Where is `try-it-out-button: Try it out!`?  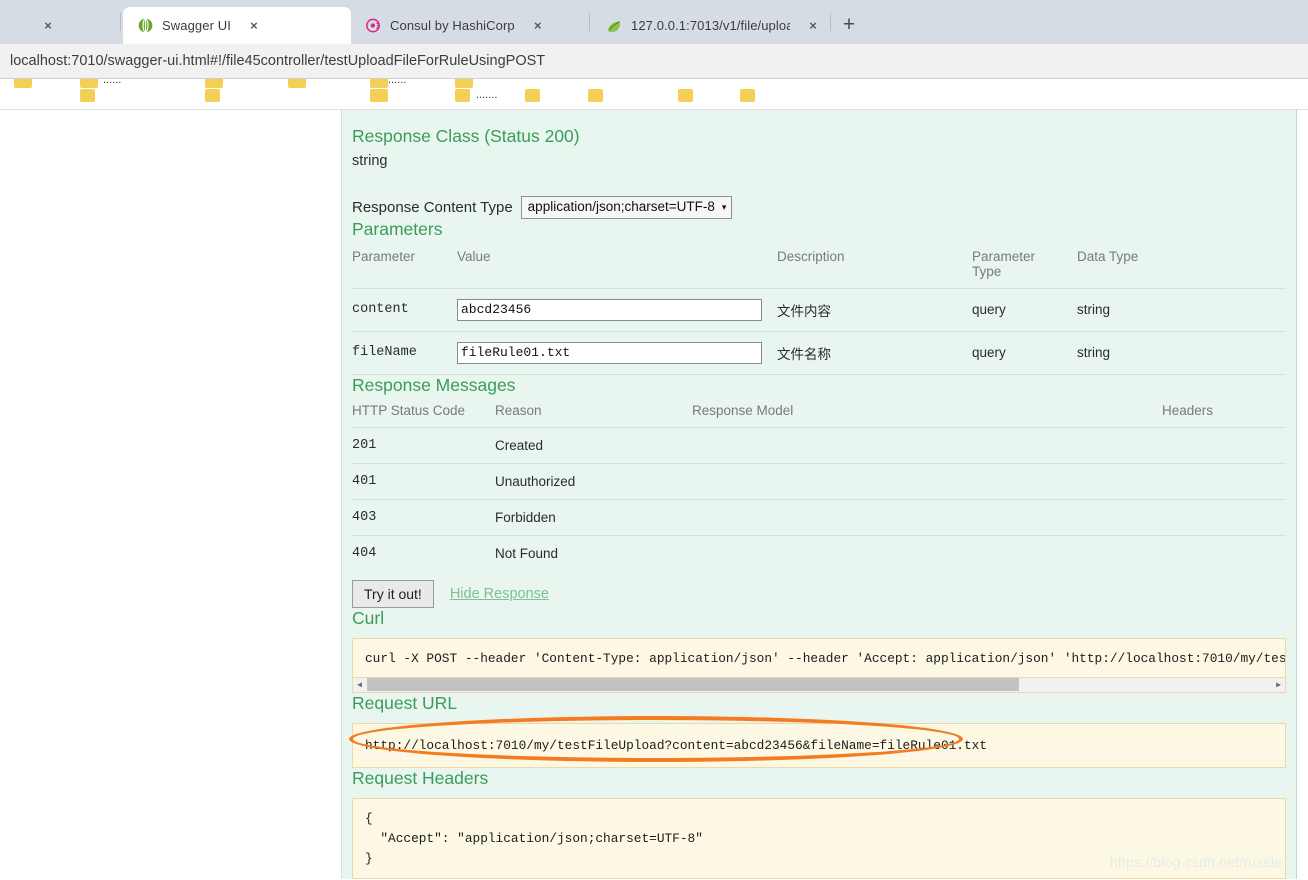 try-it-out-button: Try it out! is located at coordinates (393, 593).